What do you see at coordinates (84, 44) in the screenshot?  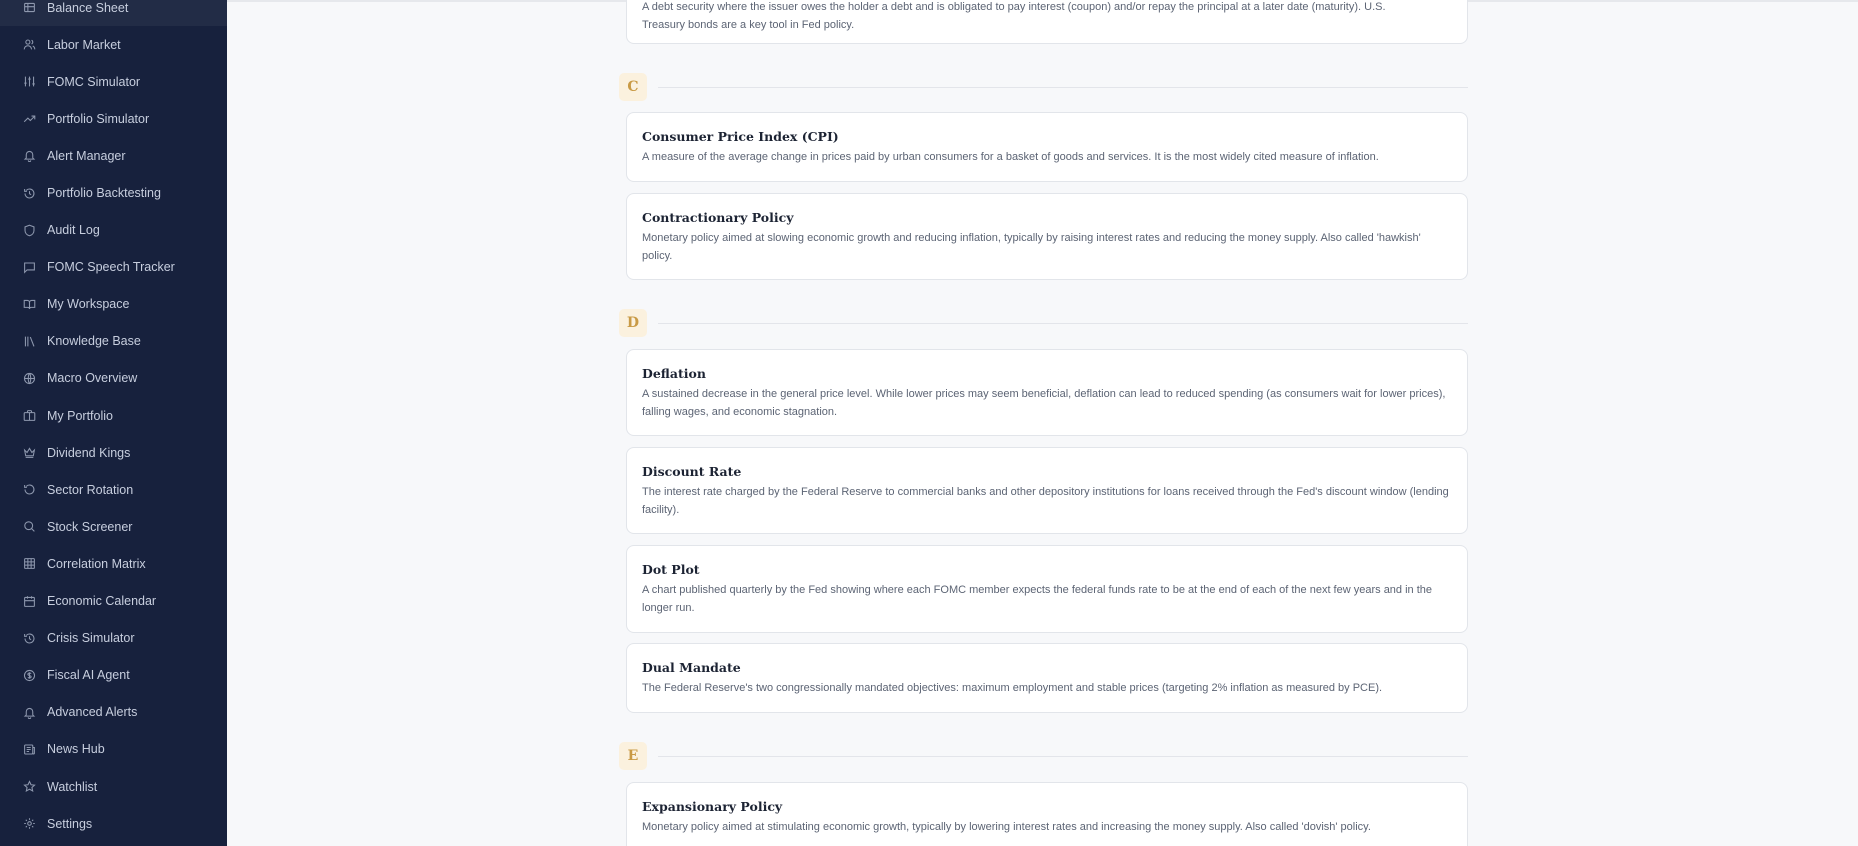 I see `sidebar-item-label: Labor Market` at bounding box center [84, 44].